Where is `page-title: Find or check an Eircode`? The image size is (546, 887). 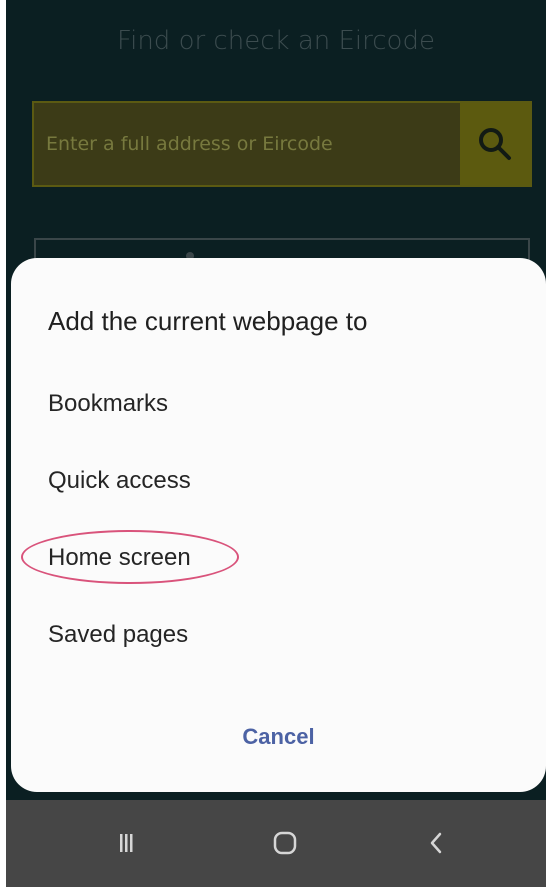
page-title: Find or check an Eircode is located at coordinates (276, 41).